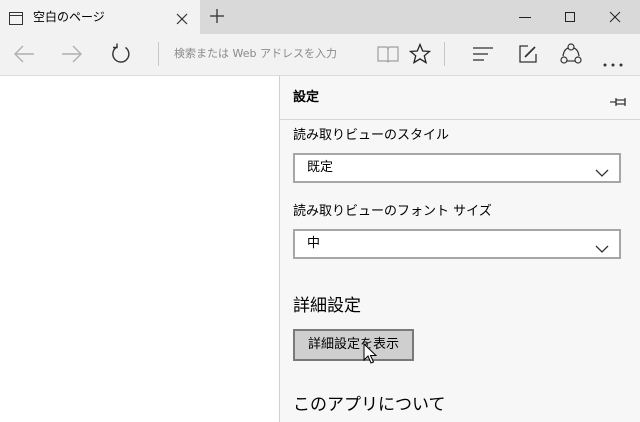  I want to click on show-advanced-settings-button: 詳細設定を表示, so click(353, 345).